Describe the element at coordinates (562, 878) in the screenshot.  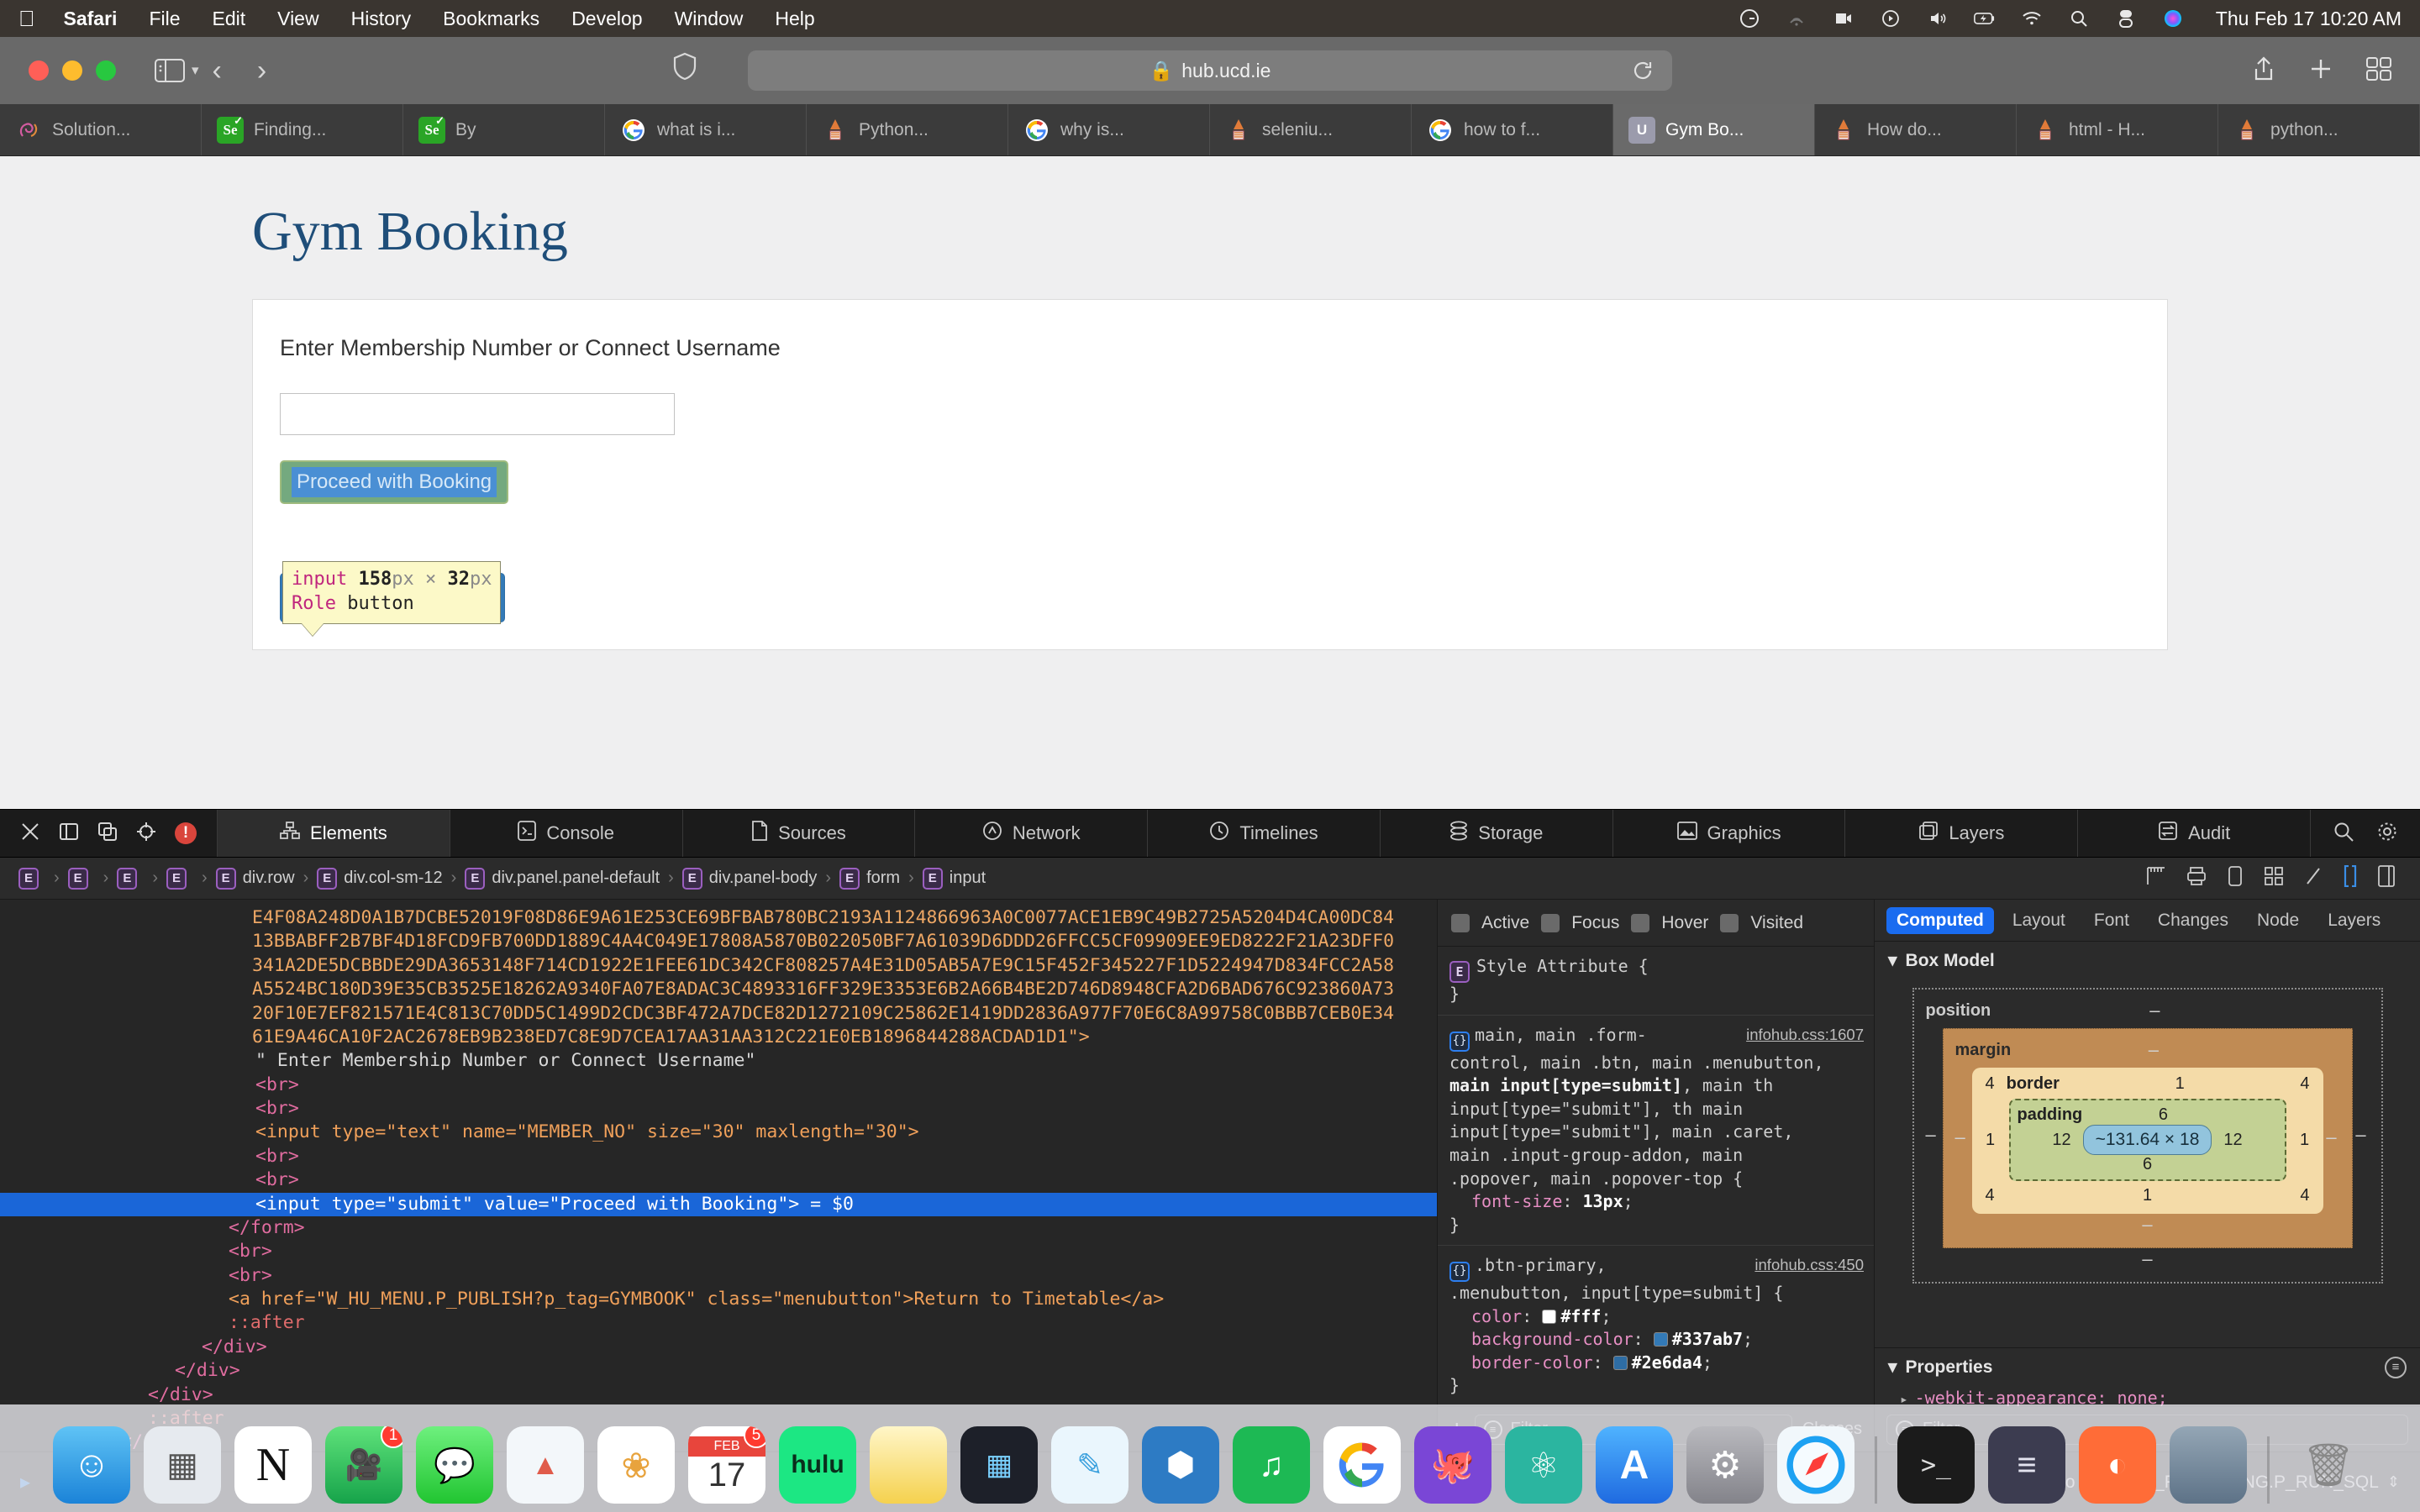
I see `breadcrumb-div-panel: Ediv.panel.panel-default` at that location.